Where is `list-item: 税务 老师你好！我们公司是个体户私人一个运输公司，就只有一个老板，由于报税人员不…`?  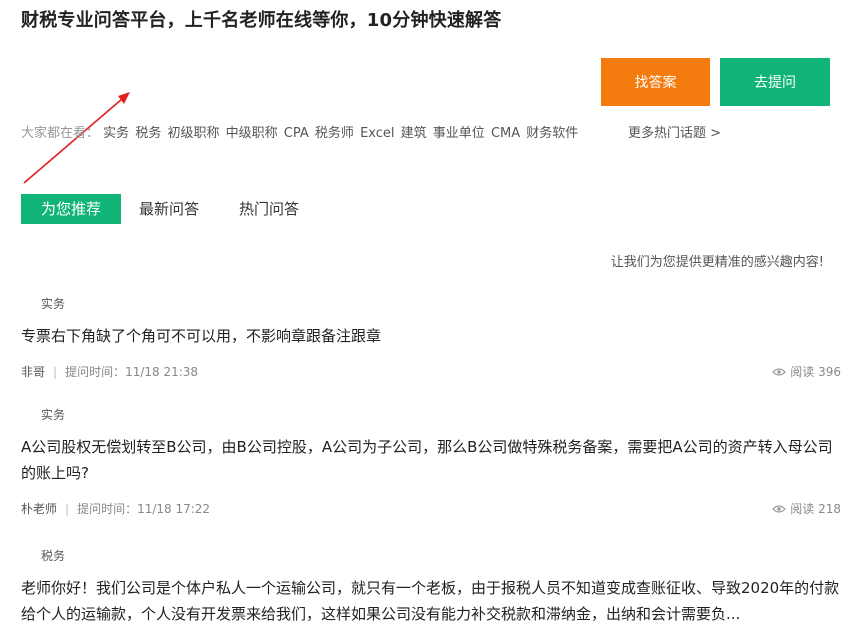 list-item: 税务 老师你好！我们公司是个体户私人一个运输公司，就只有一个老板，由于报税人员不… is located at coordinates (431, 587).